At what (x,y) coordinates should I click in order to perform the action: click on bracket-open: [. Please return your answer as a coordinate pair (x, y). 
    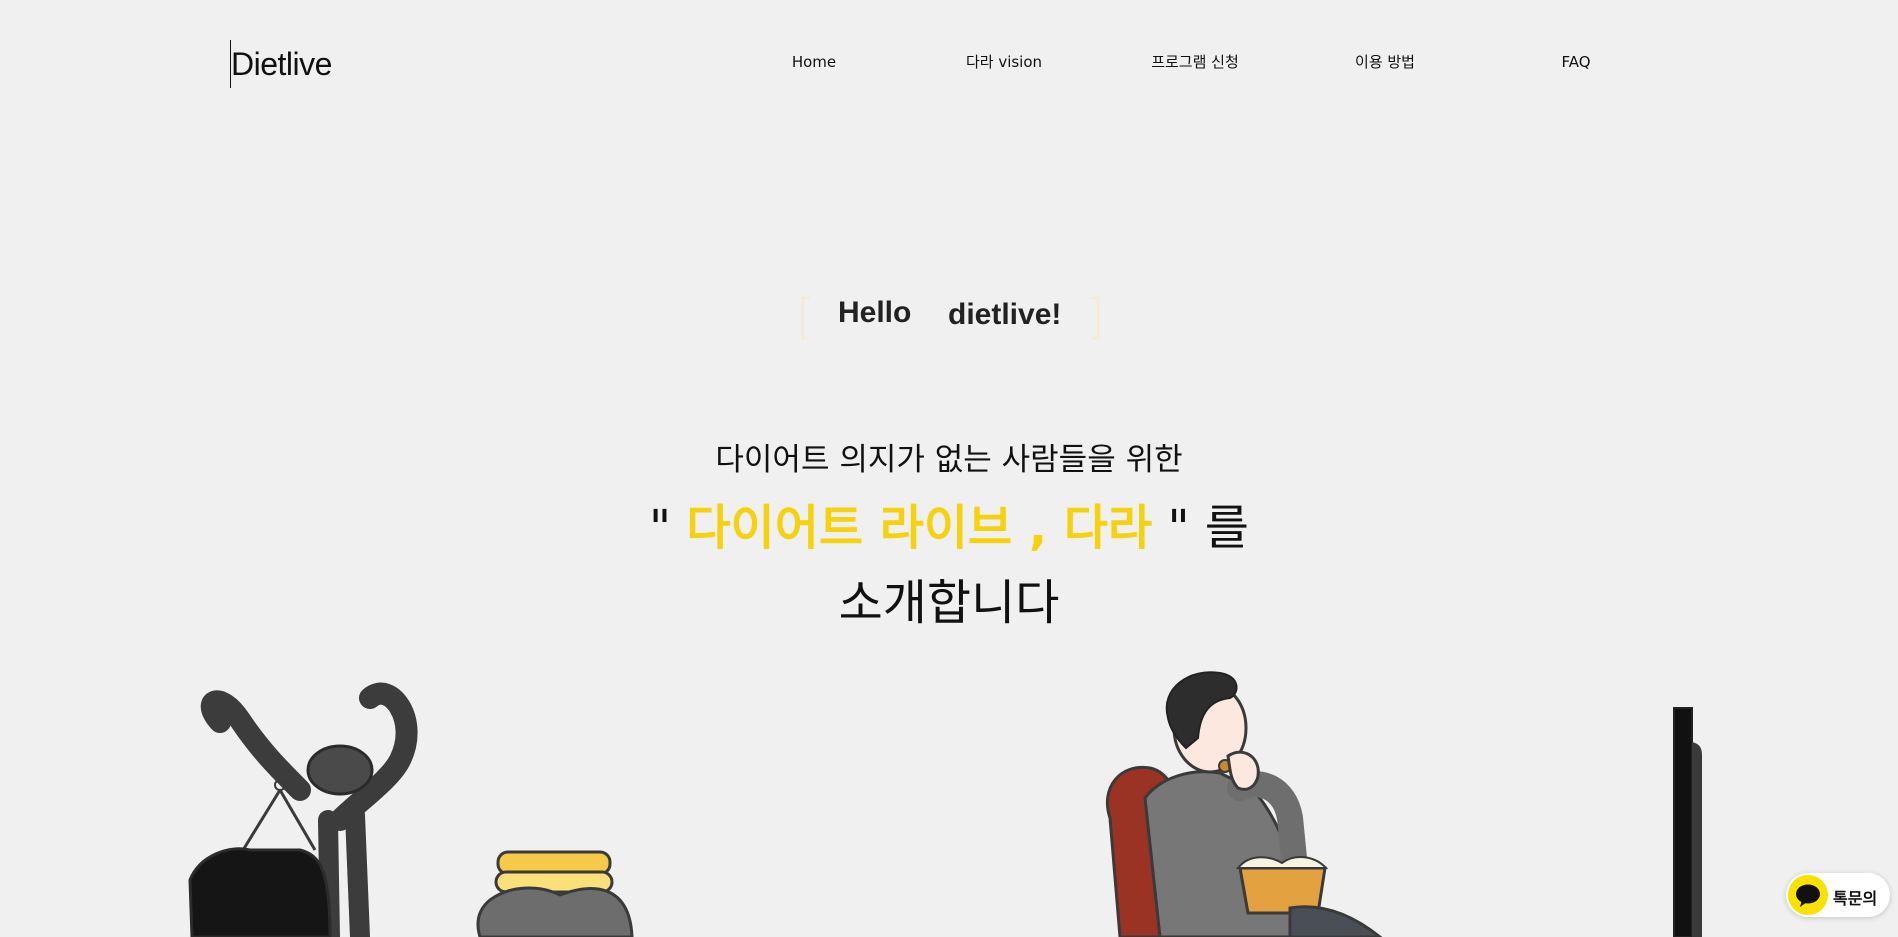
    Looking at the image, I should click on (805, 317).